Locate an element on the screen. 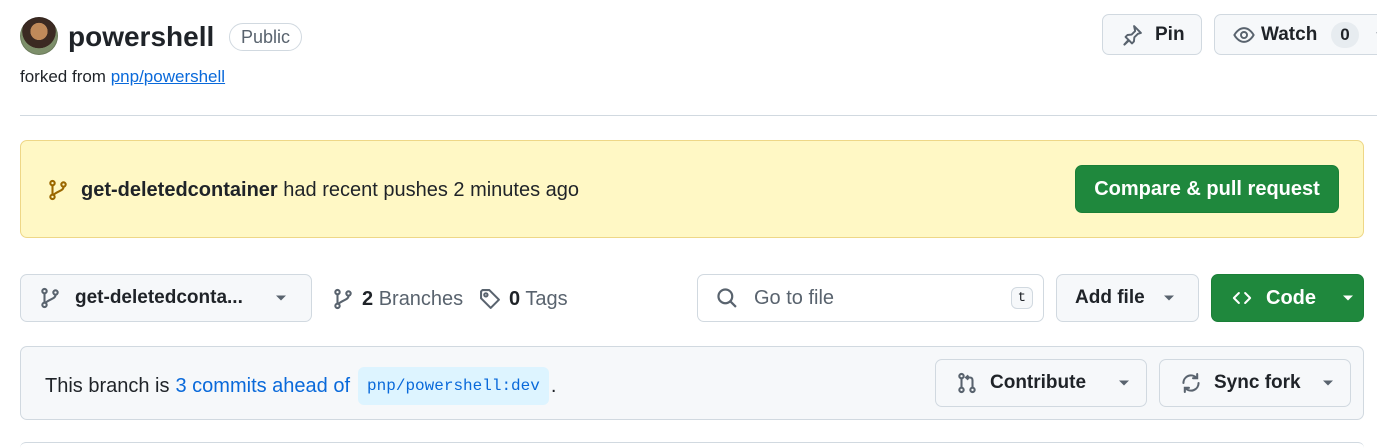  branches-link: 2 Branches is located at coordinates (397, 299).